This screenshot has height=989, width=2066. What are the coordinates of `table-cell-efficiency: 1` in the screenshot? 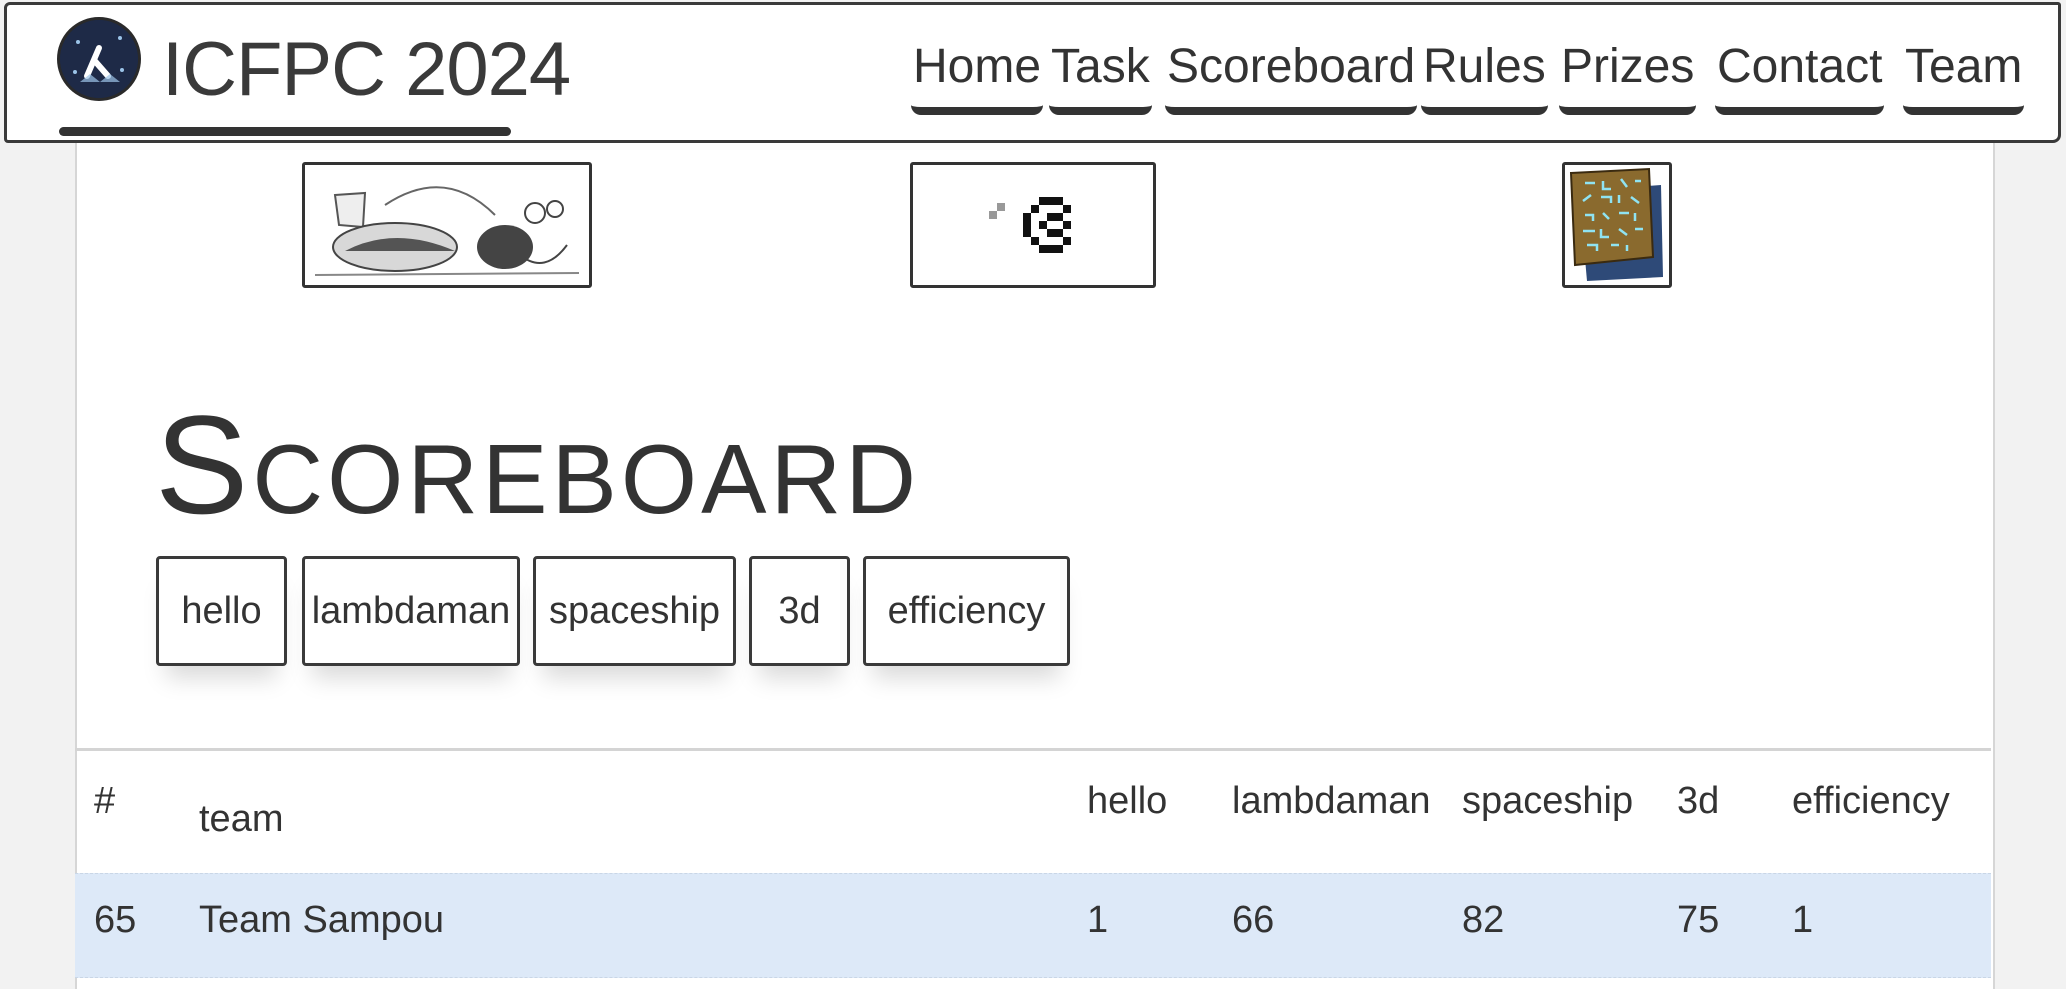 It's located at (1803, 920).